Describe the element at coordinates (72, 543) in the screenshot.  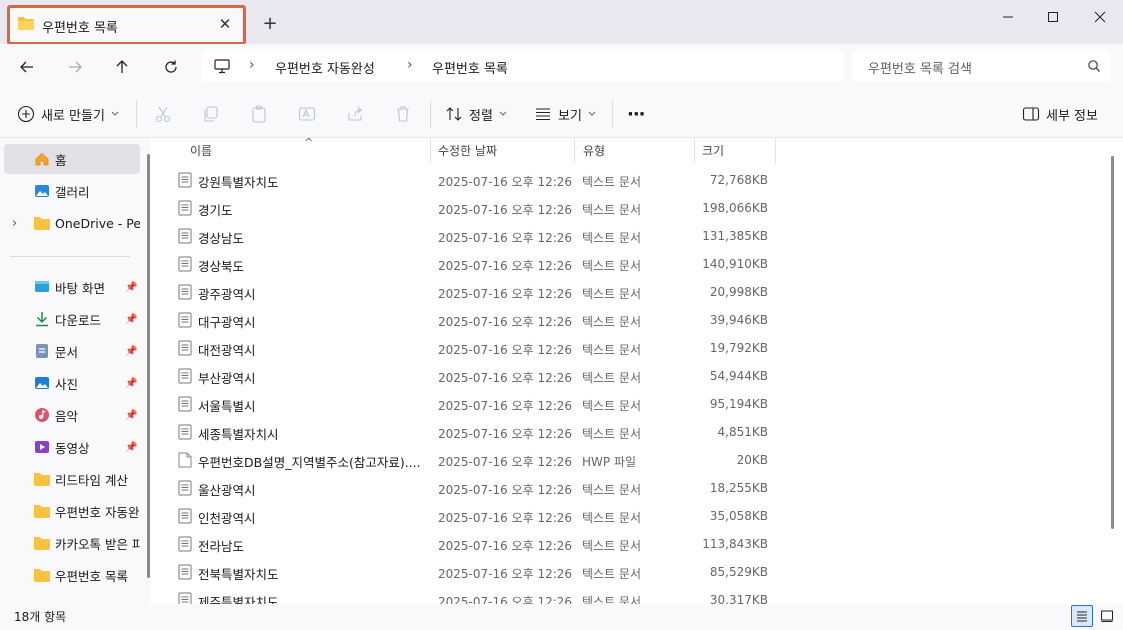
I see `sidebar-item-kakaotalk-folder: 카카오톡 받은 파` at that location.